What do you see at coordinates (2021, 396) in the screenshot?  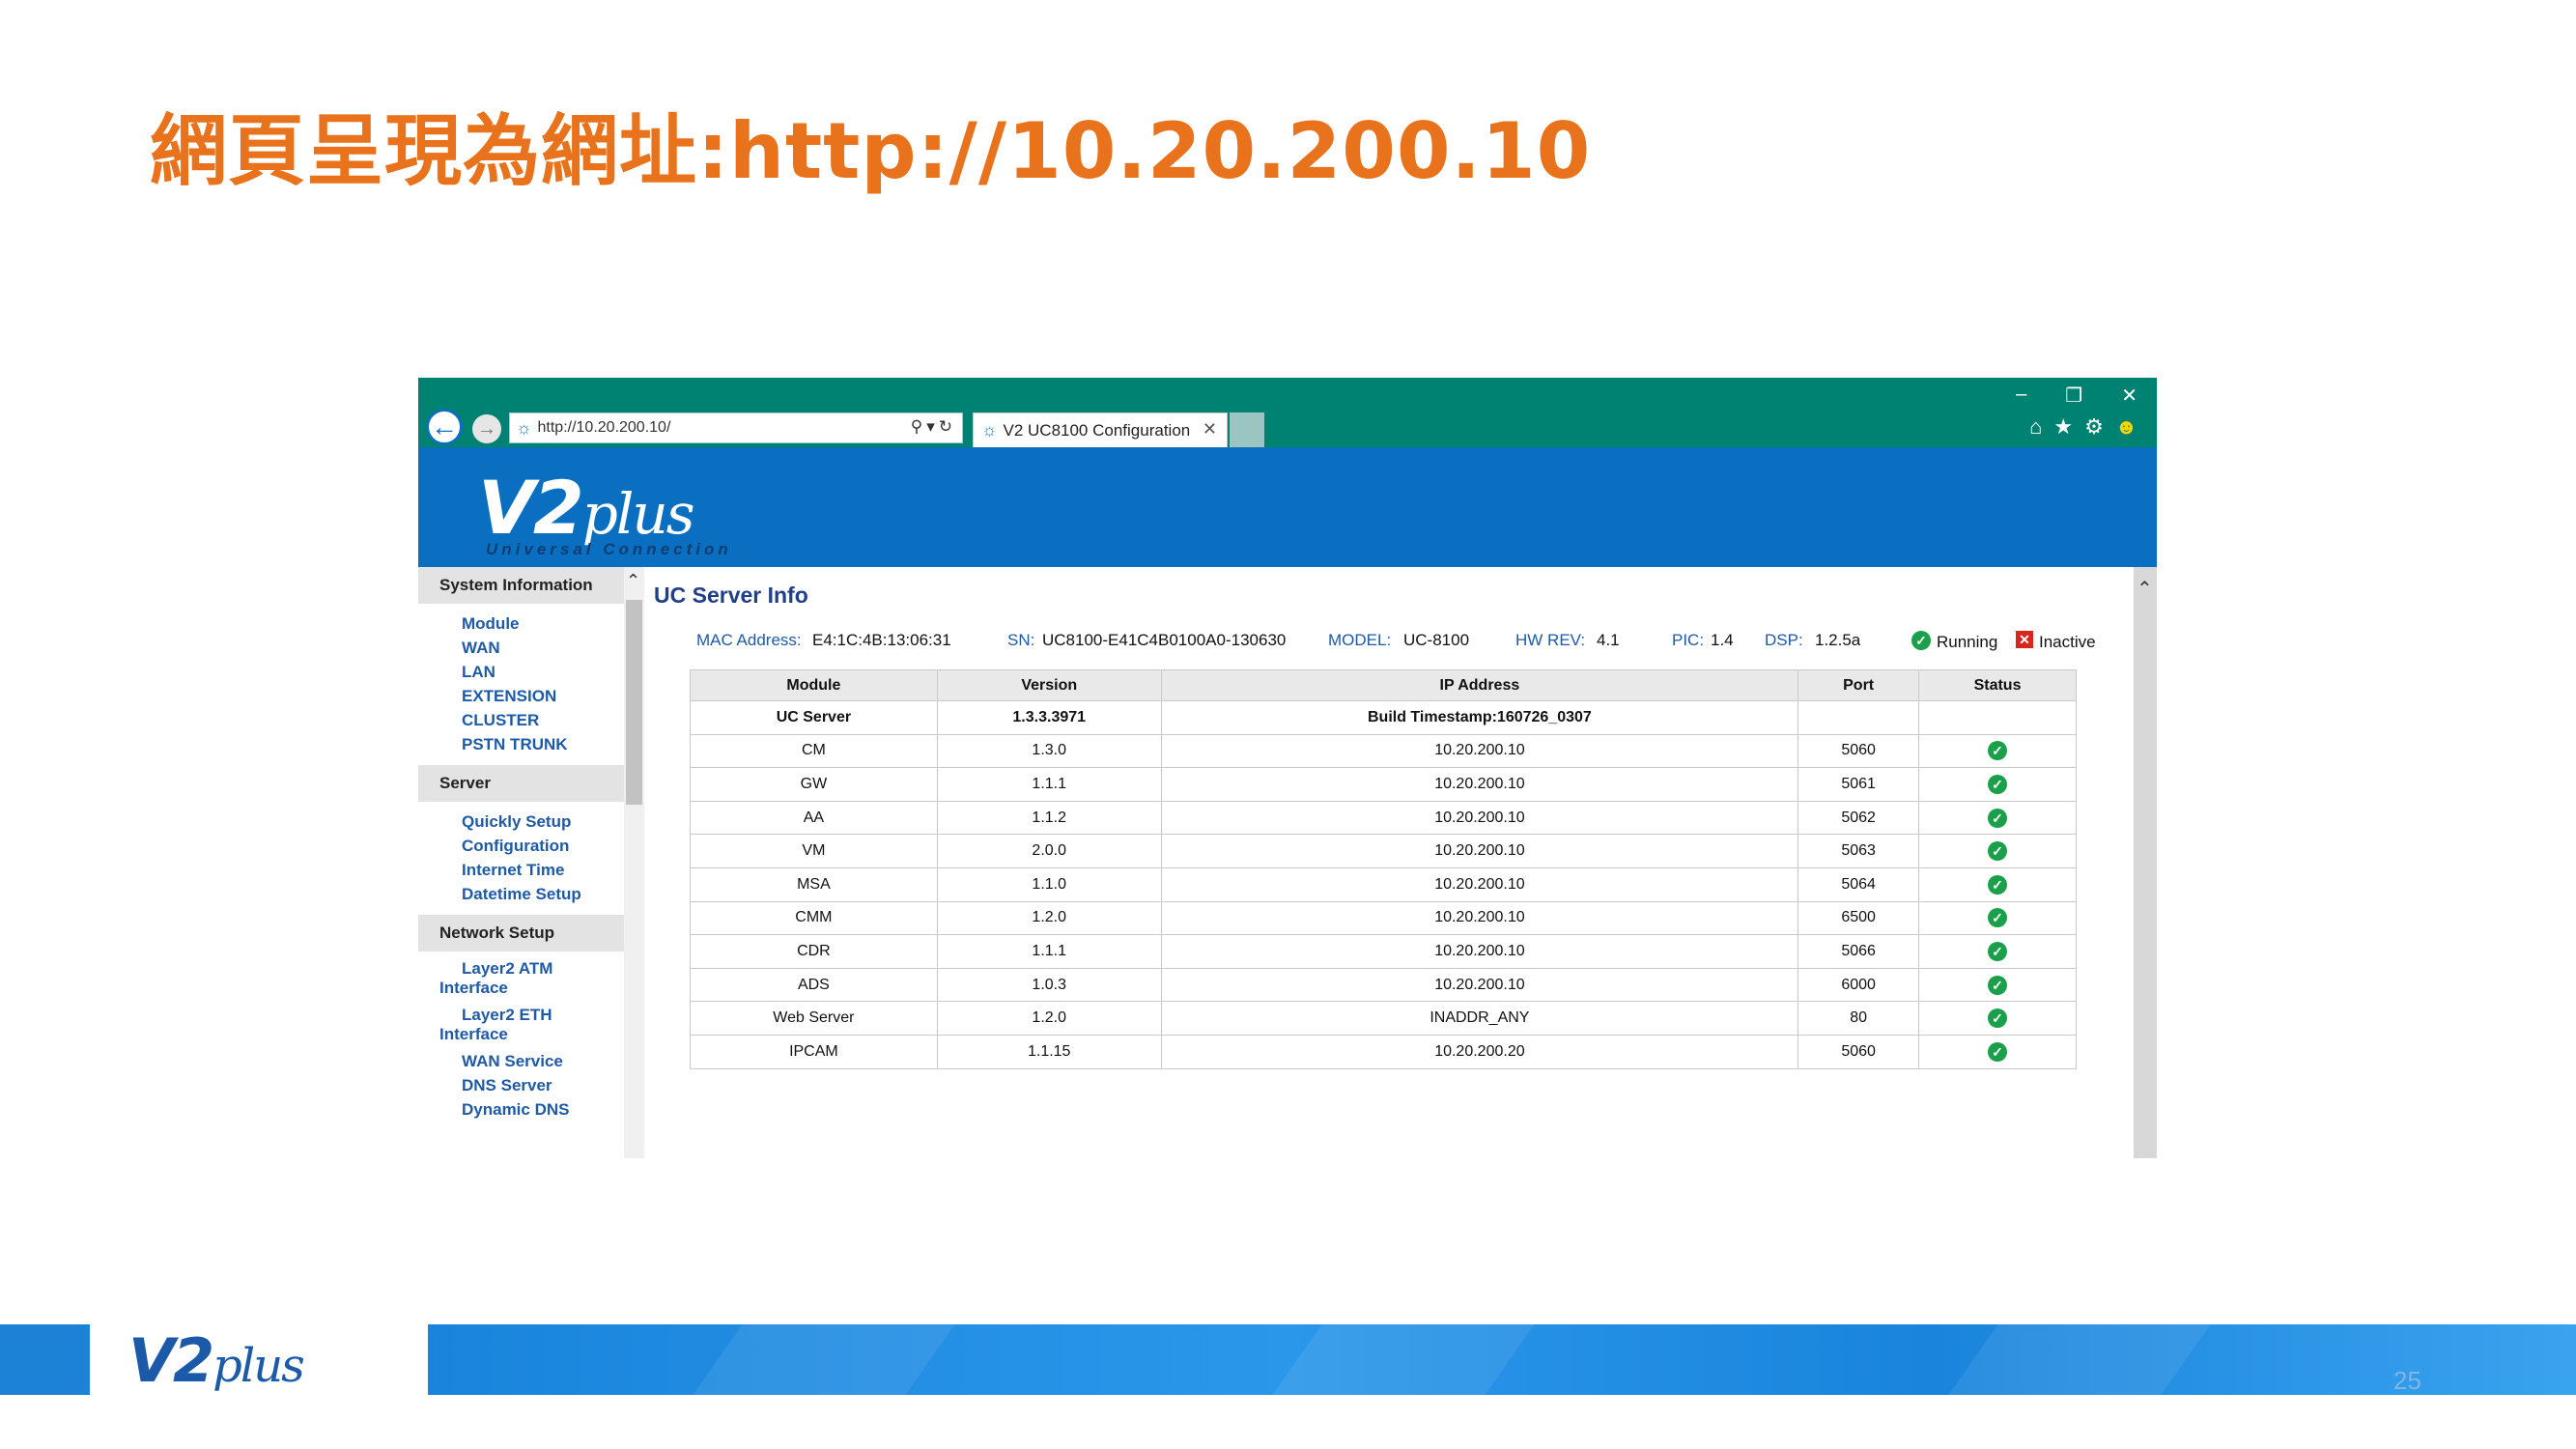 I see `minimize-icon: –` at bounding box center [2021, 396].